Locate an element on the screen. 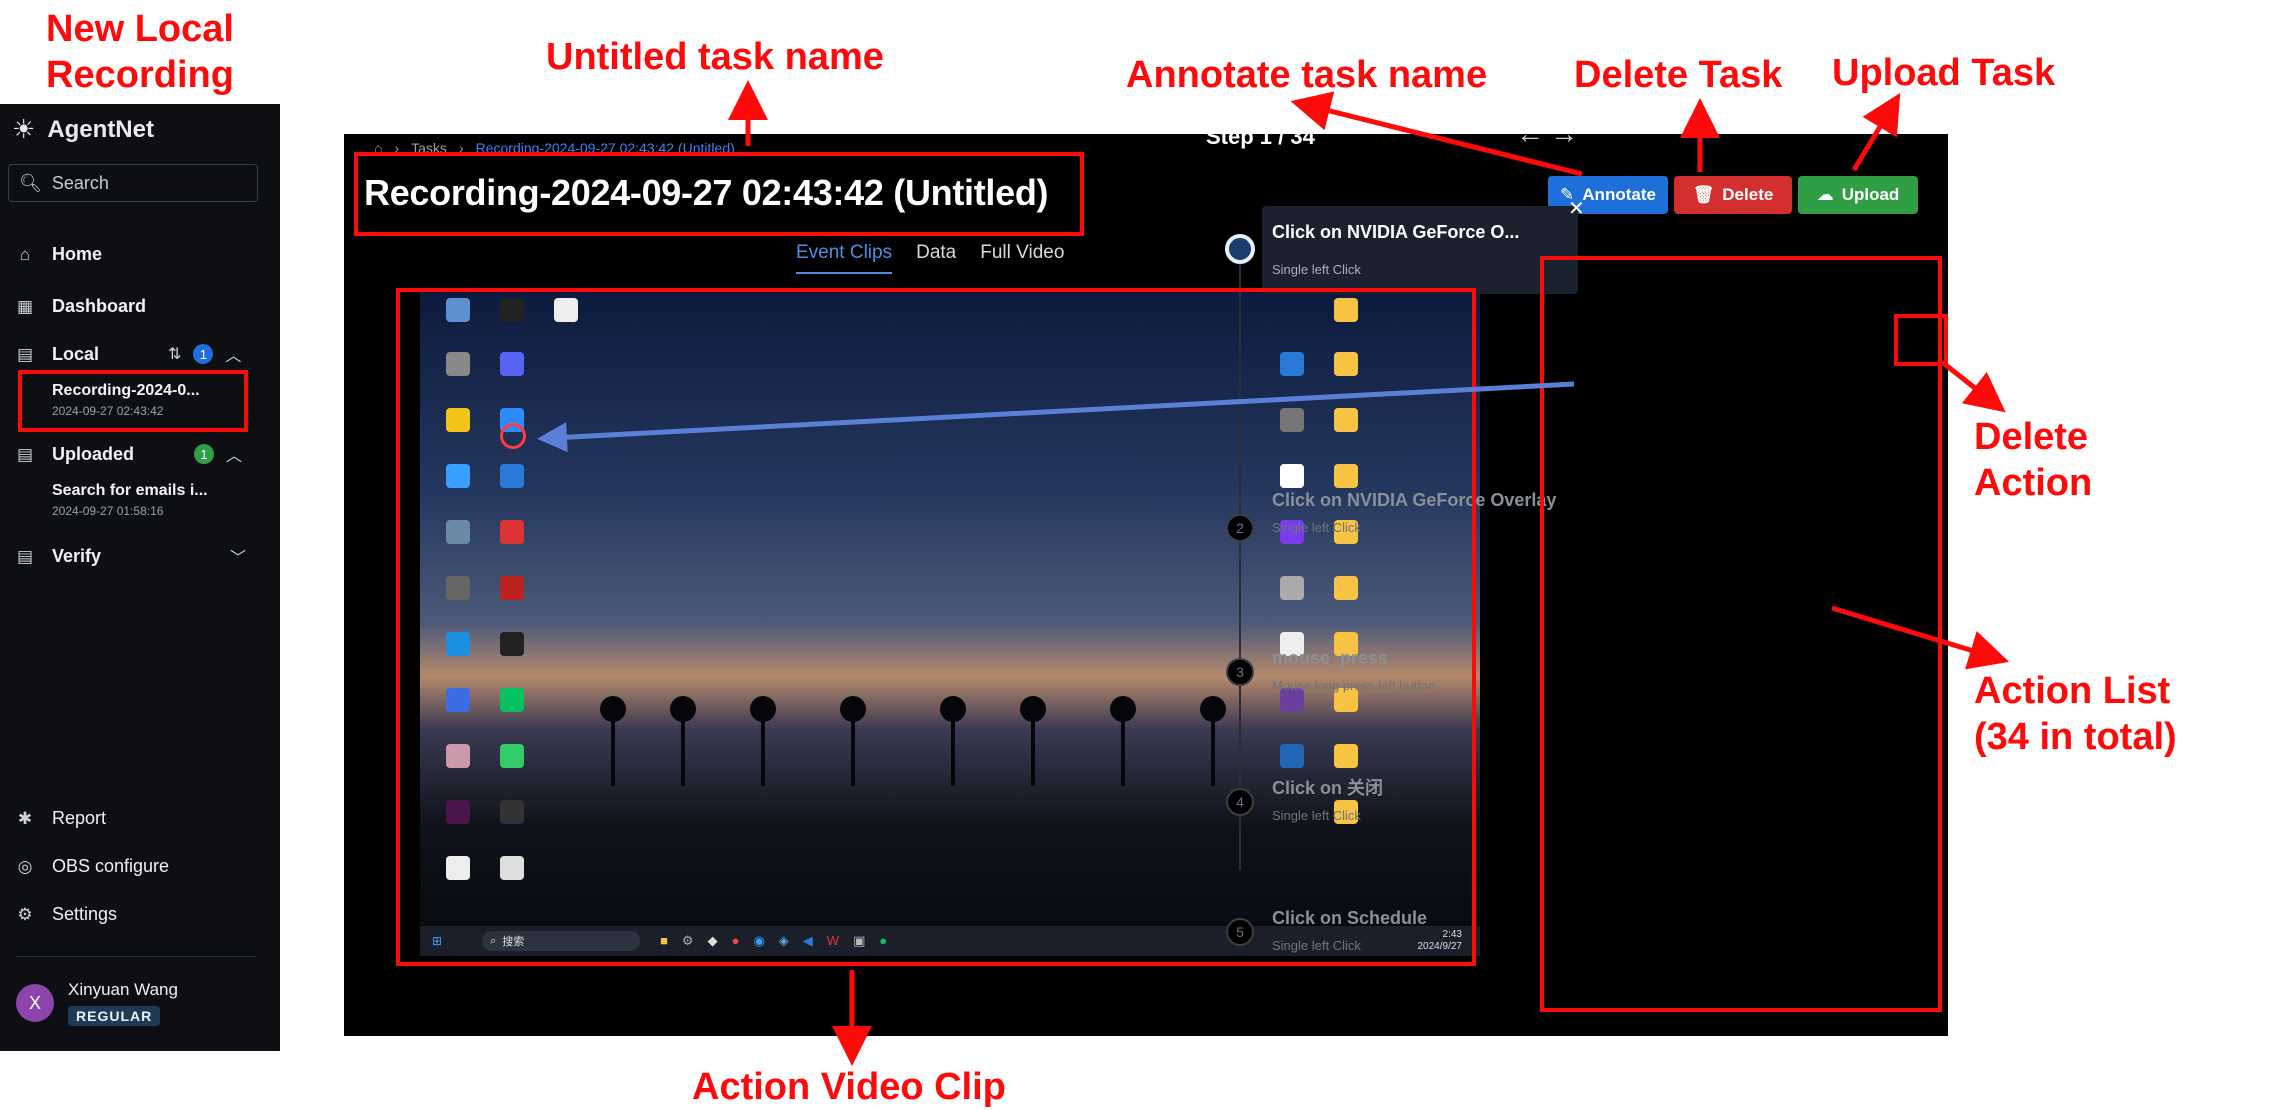 This screenshot has width=2279, height=1110. obs-icon: ◎ is located at coordinates (25, 866).